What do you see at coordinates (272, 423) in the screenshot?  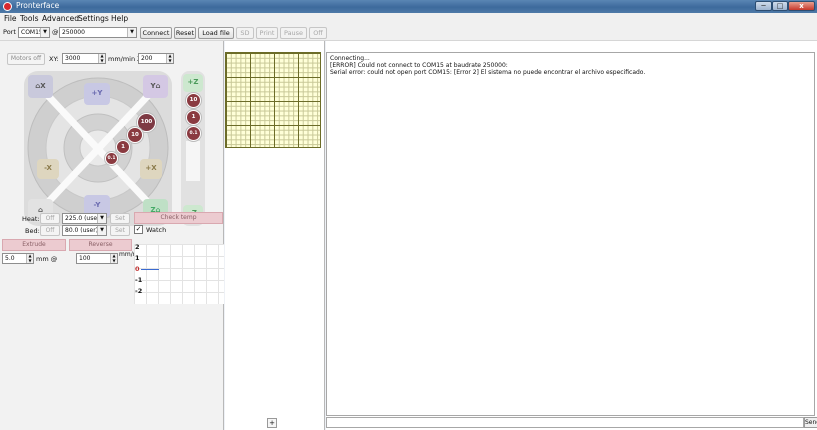 I see `layer-up-button: +` at bounding box center [272, 423].